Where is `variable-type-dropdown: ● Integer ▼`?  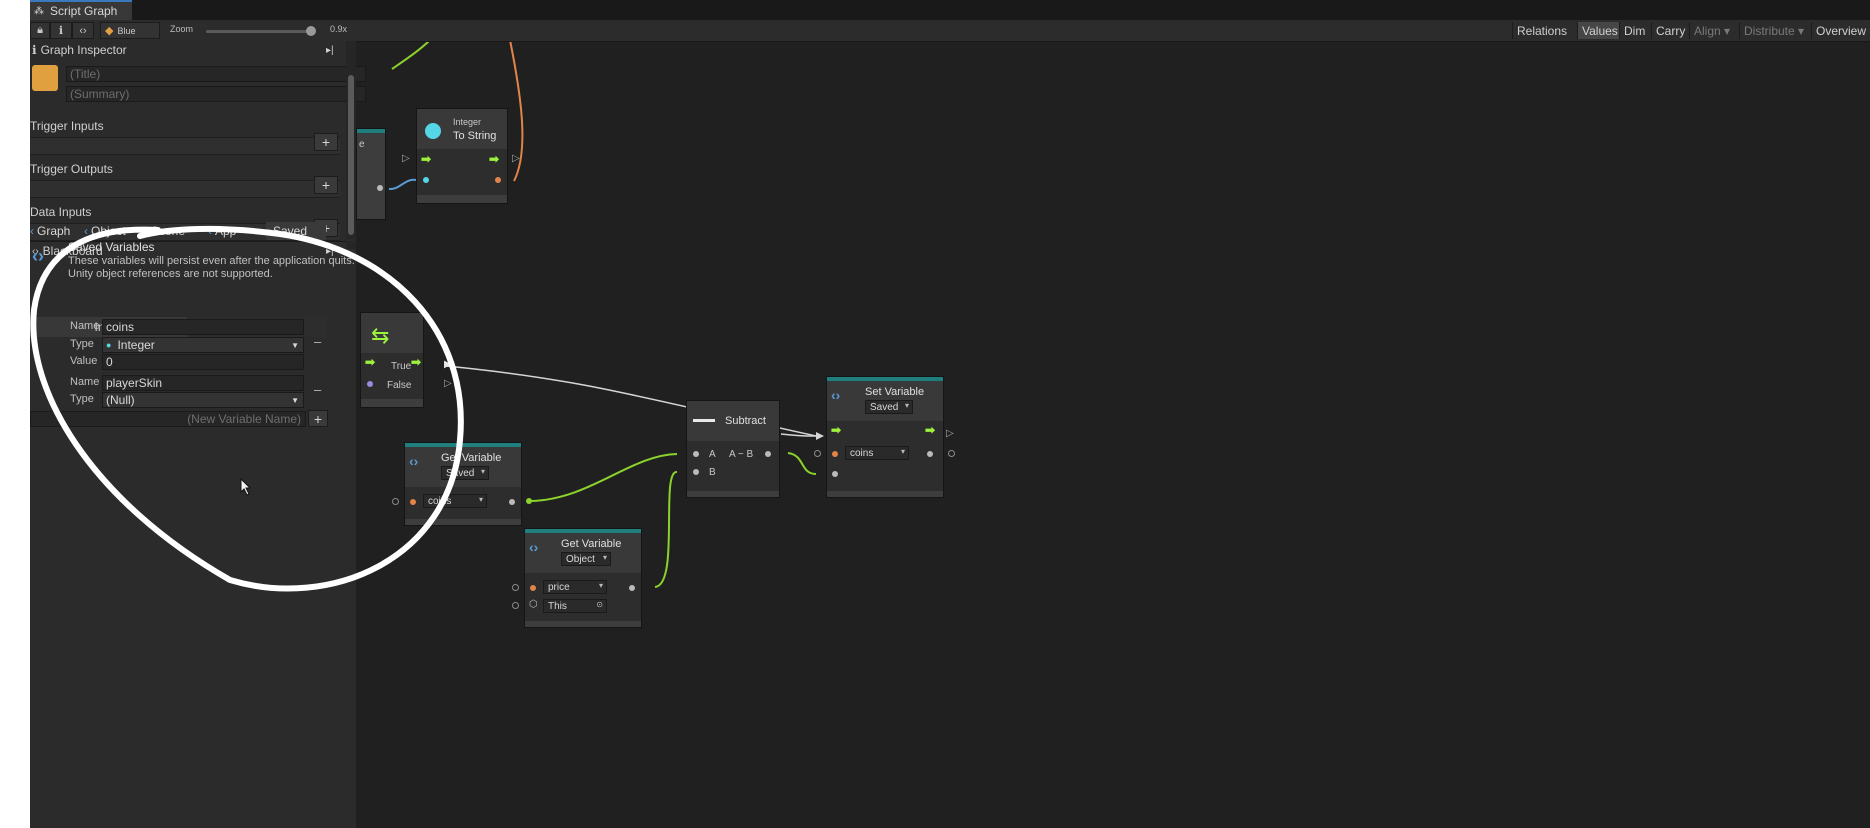 variable-type-dropdown: ● Integer ▼ is located at coordinates (203, 345).